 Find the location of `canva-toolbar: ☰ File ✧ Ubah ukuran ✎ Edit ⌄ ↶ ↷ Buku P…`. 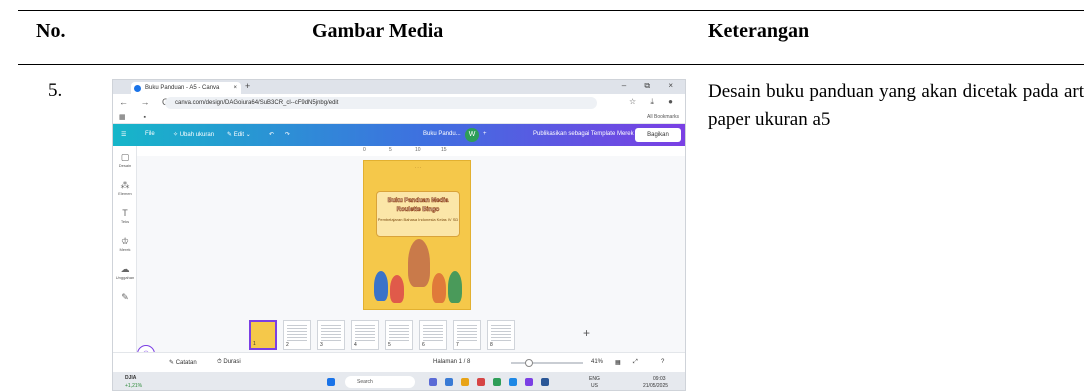

canva-toolbar: ☰ File ✧ Ubah ukuran ✎ Edit ⌄ ↶ ↷ Buku P… is located at coordinates (399, 135).